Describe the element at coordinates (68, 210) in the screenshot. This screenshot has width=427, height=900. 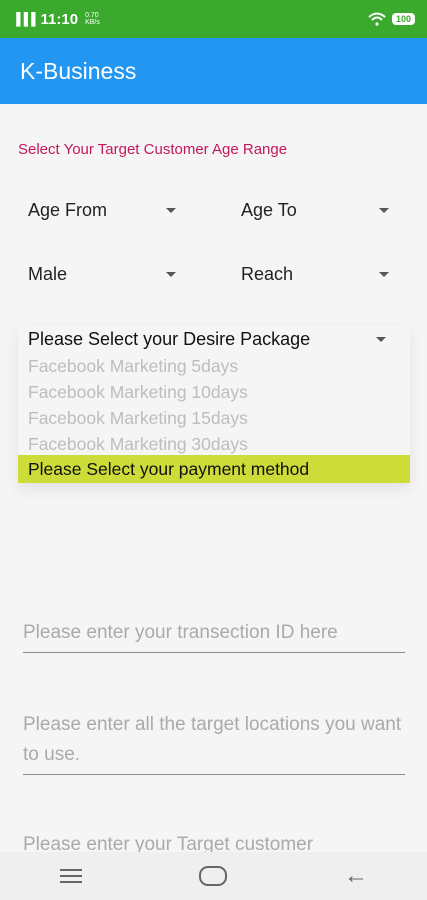
I see `age-from-value: Age From` at that location.